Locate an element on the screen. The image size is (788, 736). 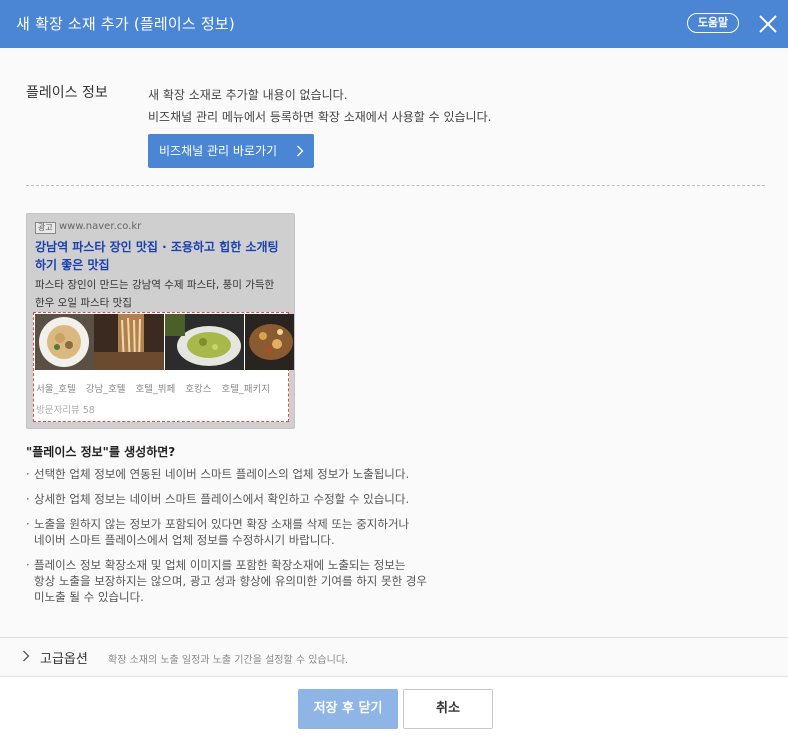
save-and-close-button: 저장 후 닫기 is located at coordinates (348, 709).